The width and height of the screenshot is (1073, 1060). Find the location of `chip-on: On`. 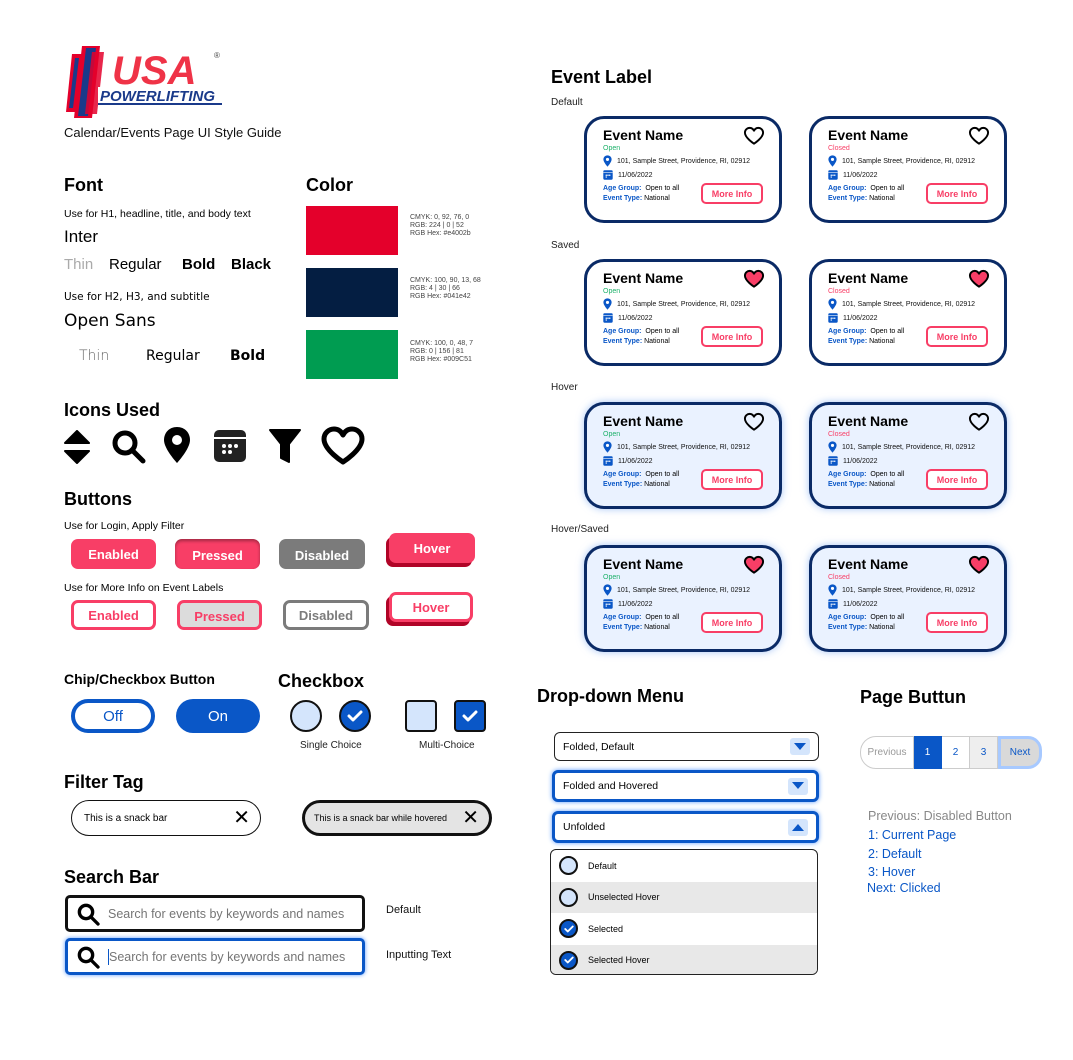

chip-on: On is located at coordinates (218, 716).